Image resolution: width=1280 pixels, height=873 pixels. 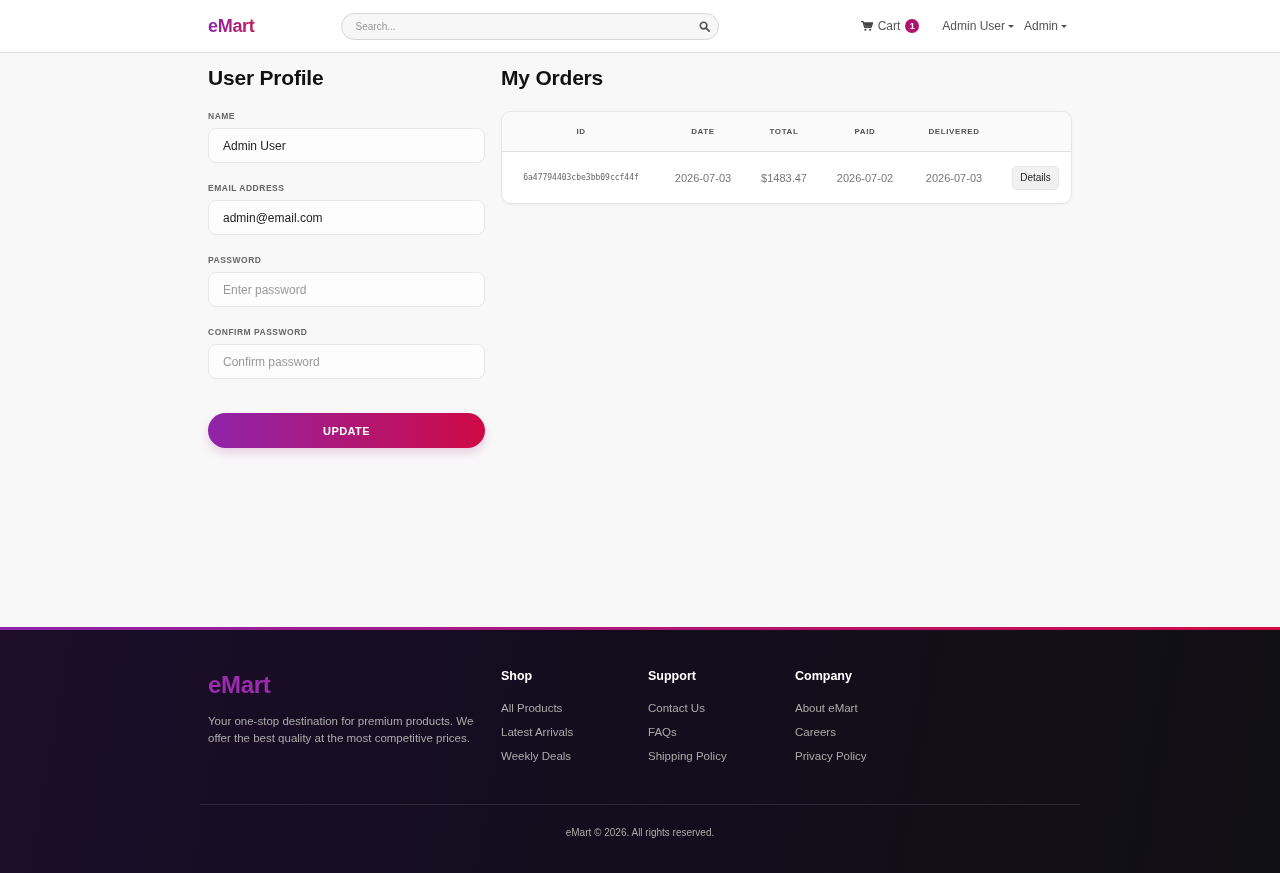 I want to click on footer-heading: Shop, so click(x=517, y=676).